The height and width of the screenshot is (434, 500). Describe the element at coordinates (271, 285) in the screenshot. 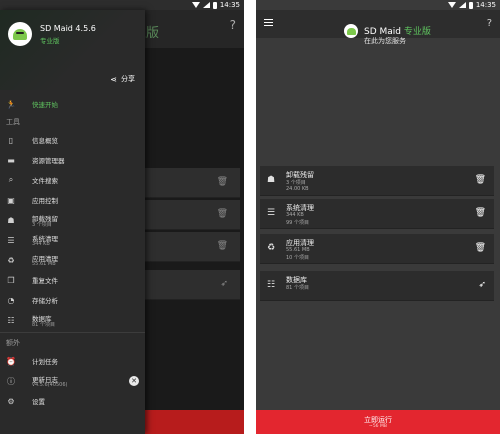

I see `database-icon: ☷` at that location.